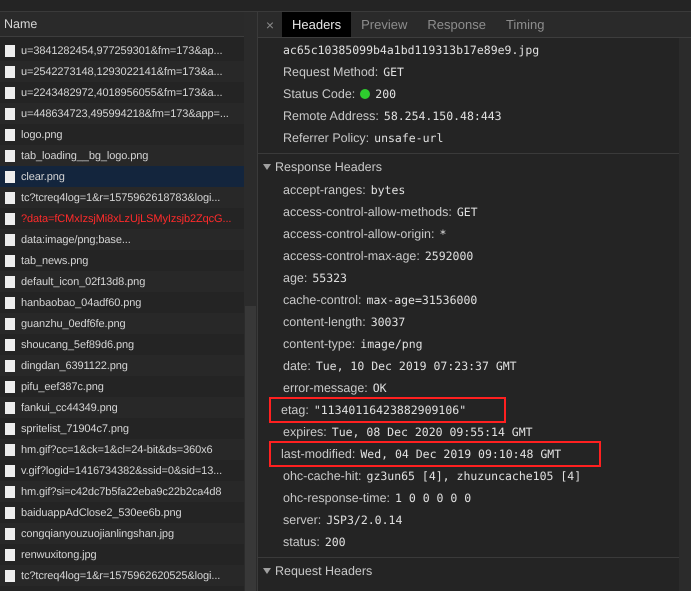 This screenshot has width=691, height=591. What do you see at coordinates (365, 94) in the screenshot?
I see `status-dot-icon` at bounding box center [365, 94].